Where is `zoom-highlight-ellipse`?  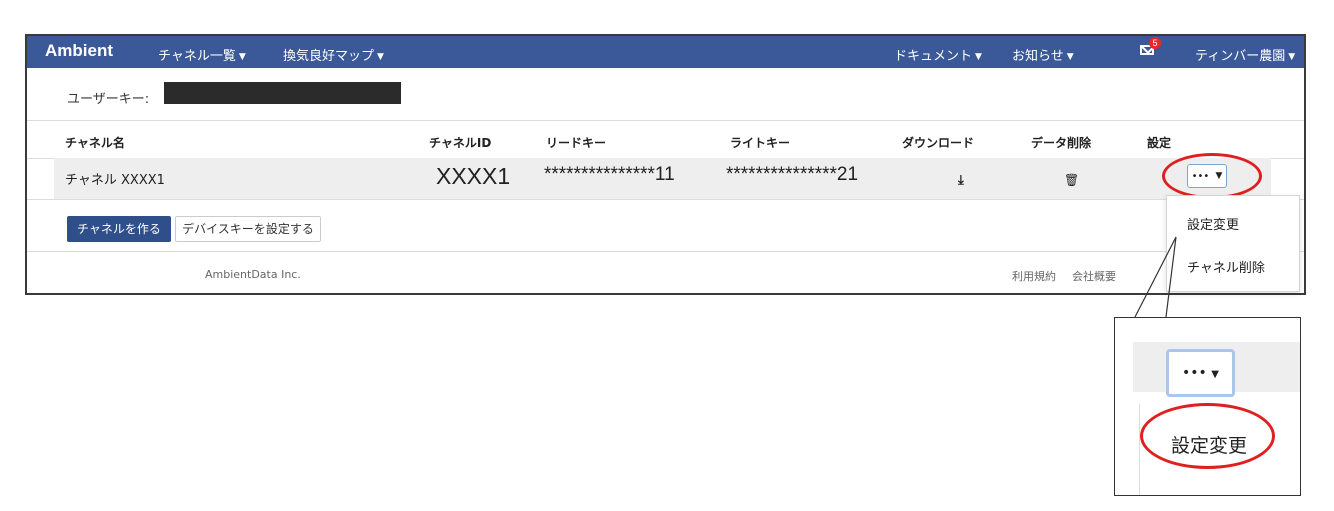 zoom-highlight-ellipse is located at coordinates (1207, 436).